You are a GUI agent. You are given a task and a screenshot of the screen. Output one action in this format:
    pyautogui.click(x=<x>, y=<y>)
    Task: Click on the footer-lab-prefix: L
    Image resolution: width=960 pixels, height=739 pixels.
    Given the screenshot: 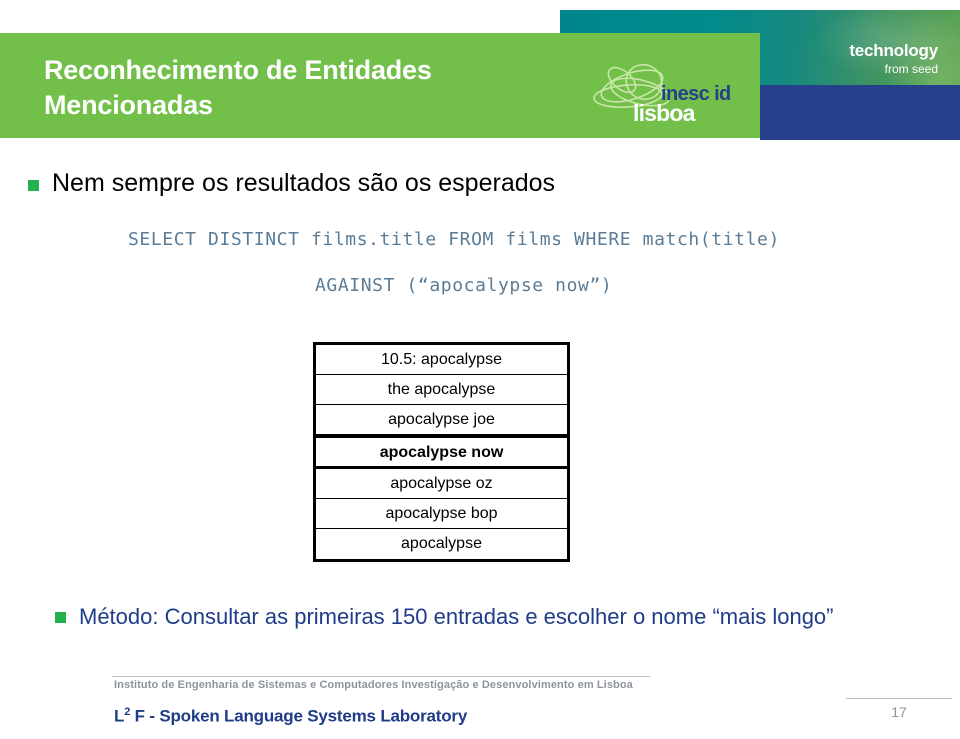 What is the action you would take?
    pyautogui.click(x=119, y=716)
    